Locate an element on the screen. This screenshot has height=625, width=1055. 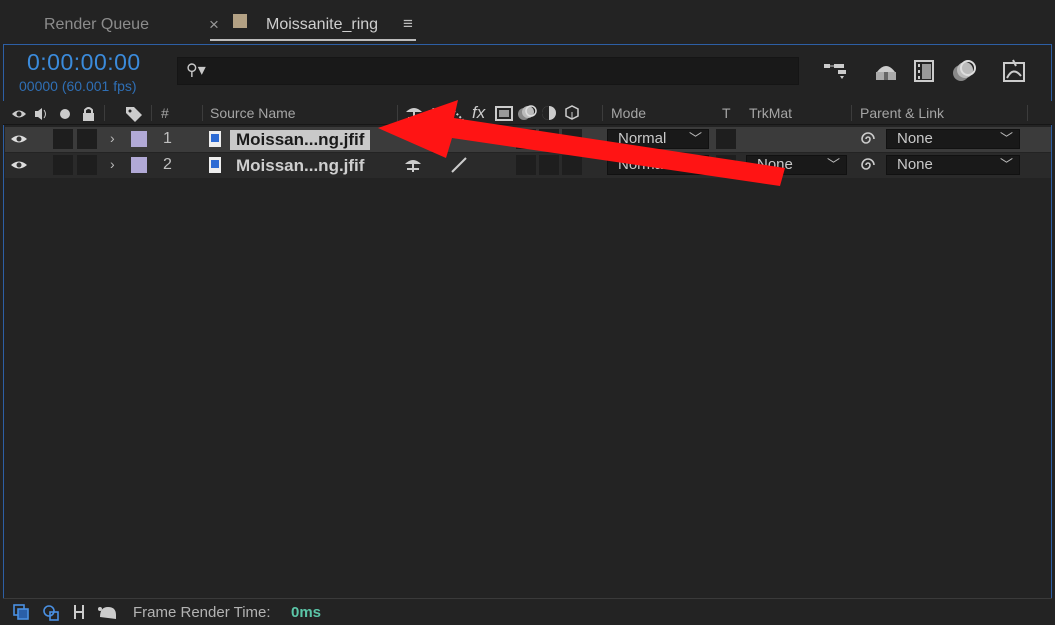
layer-number: 1 is located at coordinates (167, 138).